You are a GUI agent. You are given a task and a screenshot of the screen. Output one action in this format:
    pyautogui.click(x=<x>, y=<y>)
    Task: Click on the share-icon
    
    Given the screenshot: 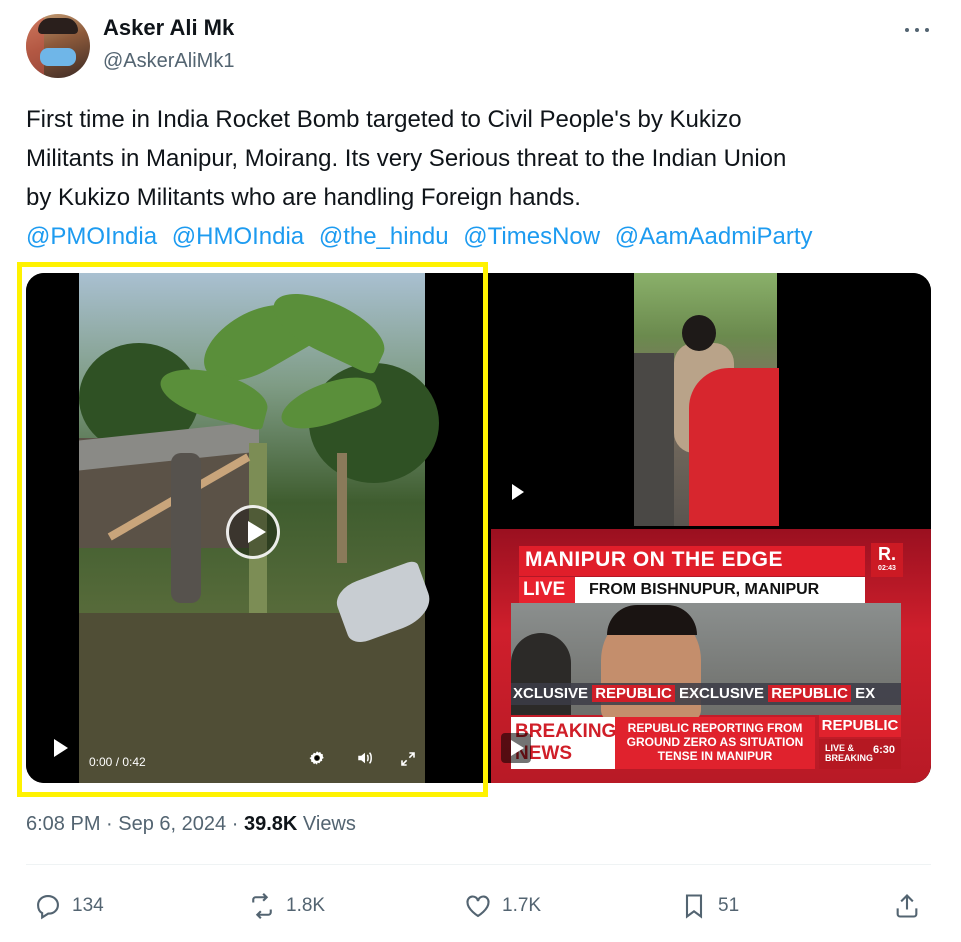 What is the action you would take?
    pyautogui.click(x=907, y=906)
    